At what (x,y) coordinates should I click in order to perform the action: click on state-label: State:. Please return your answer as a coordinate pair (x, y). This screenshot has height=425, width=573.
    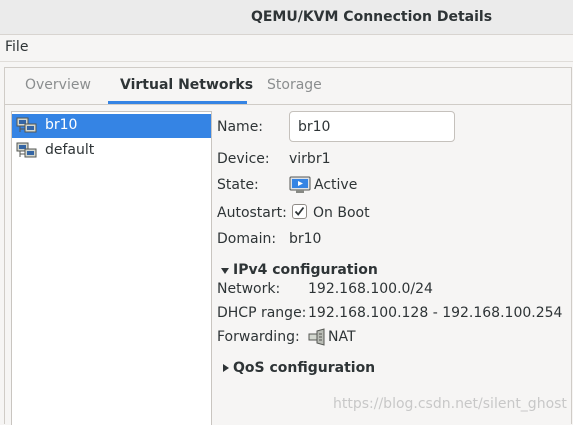
    Looking at the image, I should click on (238, 185).